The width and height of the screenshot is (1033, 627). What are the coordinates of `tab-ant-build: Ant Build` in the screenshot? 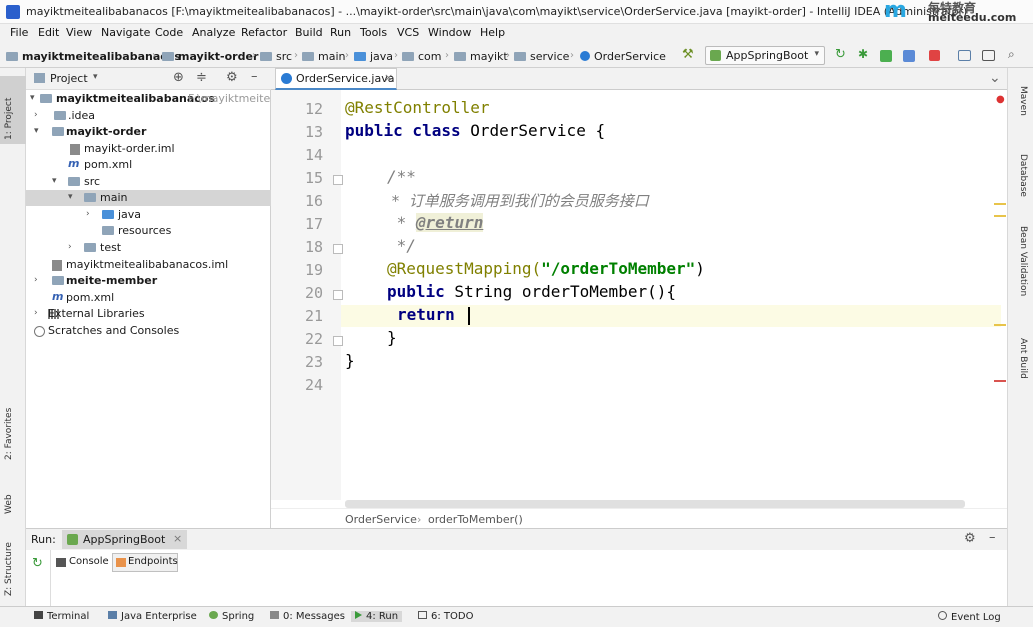 It's located at (1023, 358).